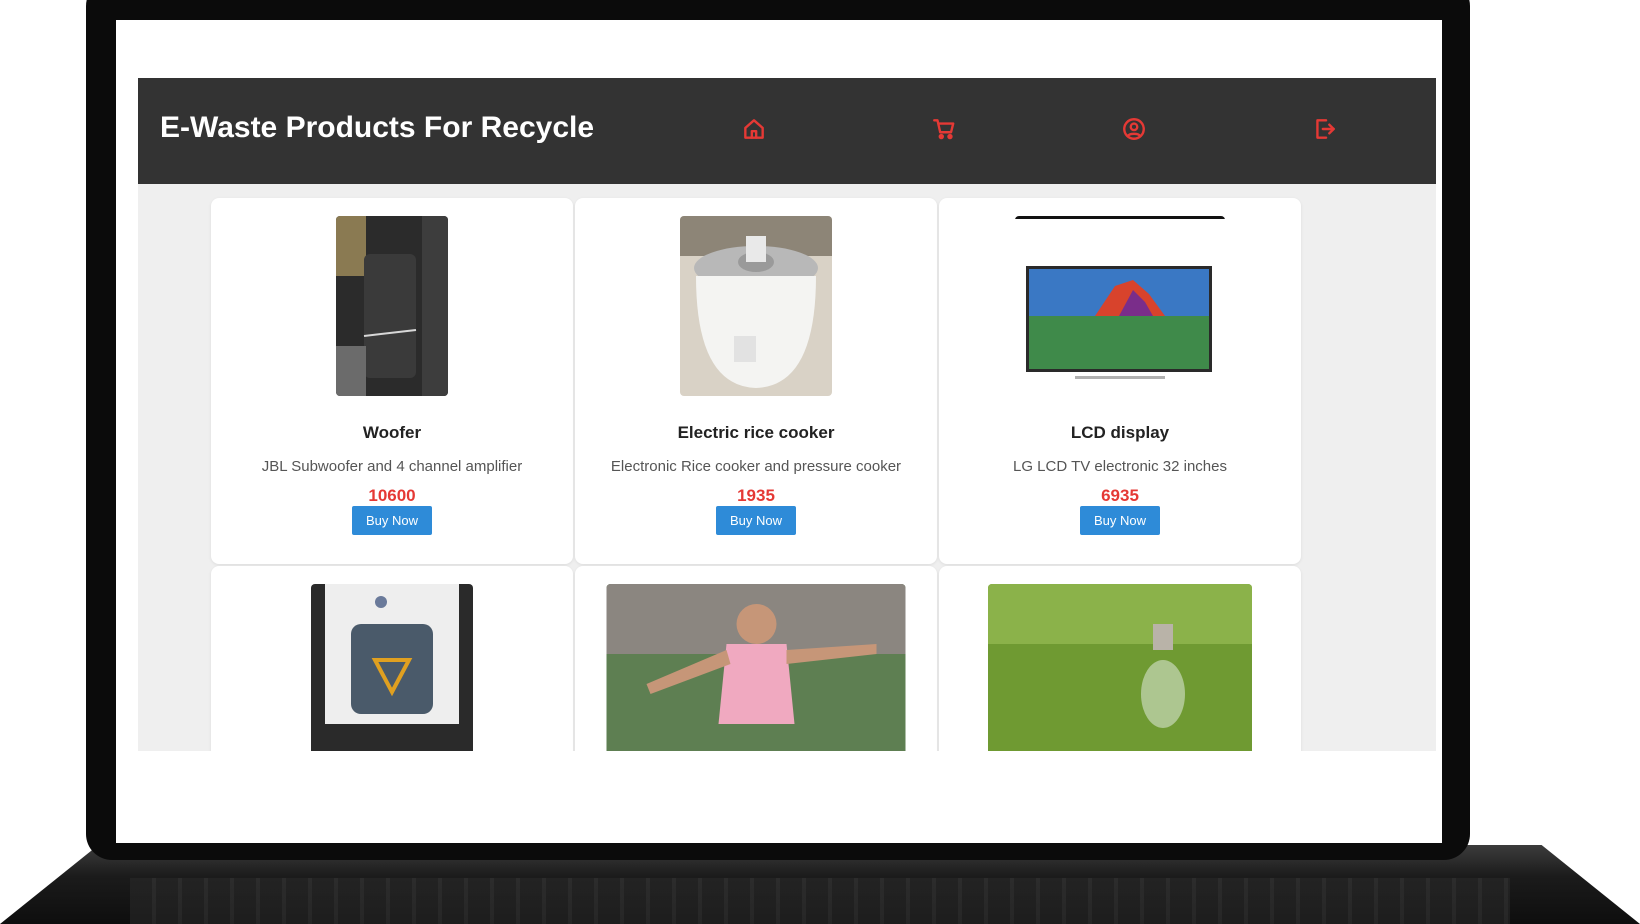  What do you see at coordinates (756, 432) in the screenshot?
I see `product-name: Electric rice cooker` at bounding box center [756, 432].